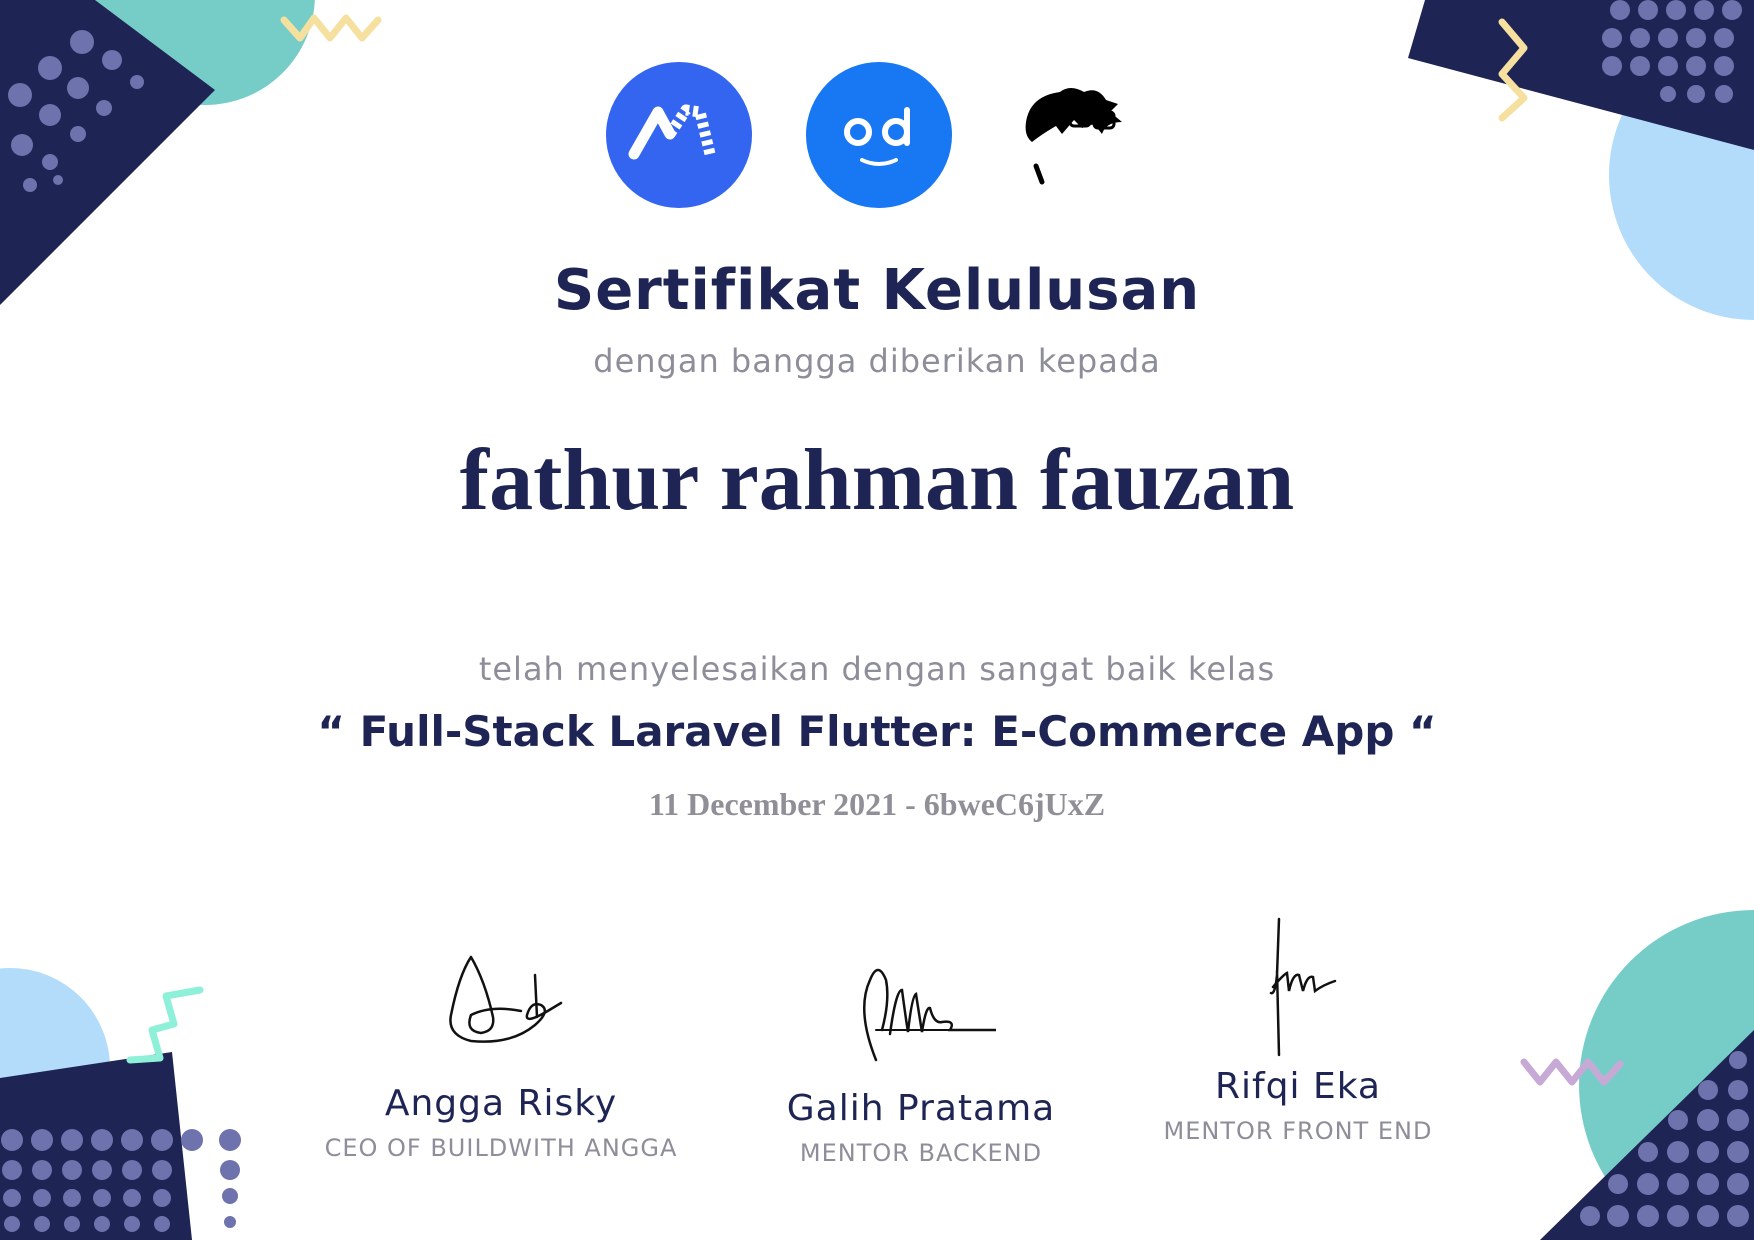  I want to click on signer-angga-risky: Angga Risky CEO OF BUILDWITH ANGGA, so click(501, 1053).